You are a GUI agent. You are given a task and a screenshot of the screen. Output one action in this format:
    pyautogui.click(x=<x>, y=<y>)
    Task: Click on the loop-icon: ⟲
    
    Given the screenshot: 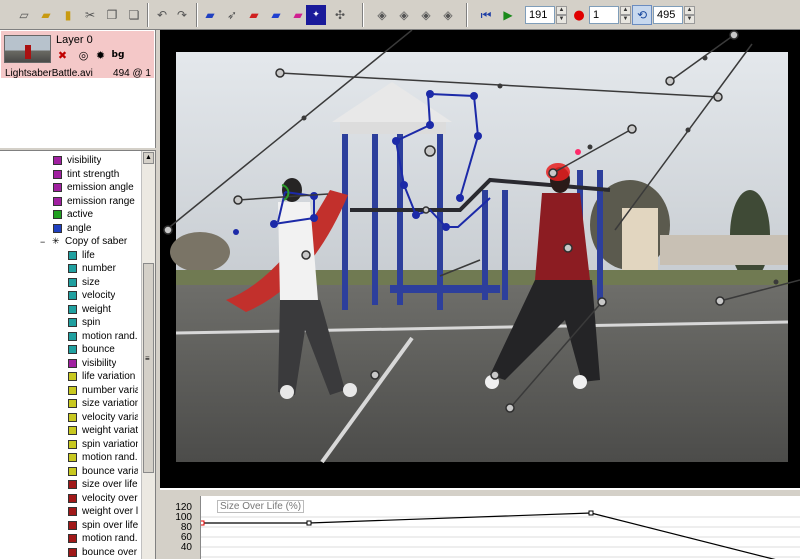 What is the action you would take?
    pyautogui.click(x=642, y=15)
    